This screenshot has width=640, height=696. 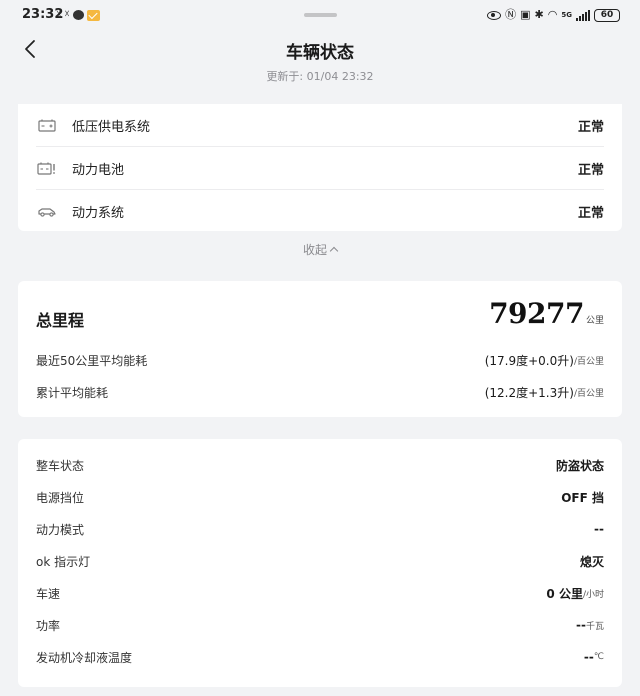 What do you see at coordinates (93, 15) in the screenshot?
I see `mail-icon` at bounding box center [93, 15].